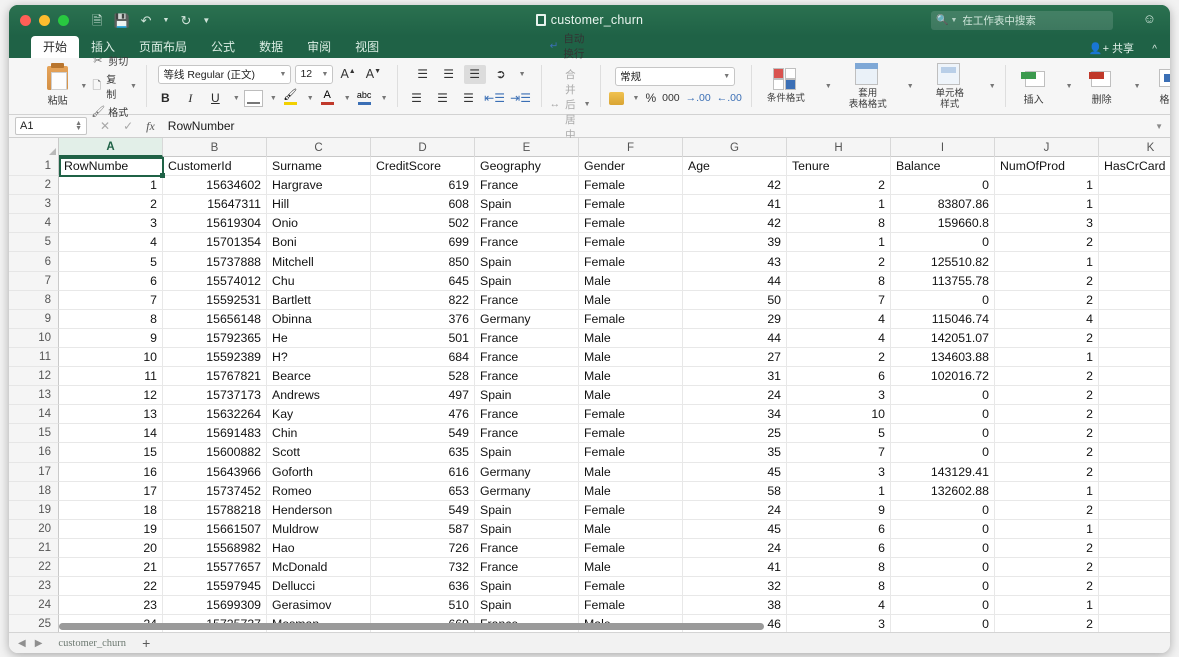 This screenshot has width=1179, height=657. What do you see at coordinates (943, 471) in the screenshot?
I see `cell-I17: 143129.41` at bounding box center [943, 471].